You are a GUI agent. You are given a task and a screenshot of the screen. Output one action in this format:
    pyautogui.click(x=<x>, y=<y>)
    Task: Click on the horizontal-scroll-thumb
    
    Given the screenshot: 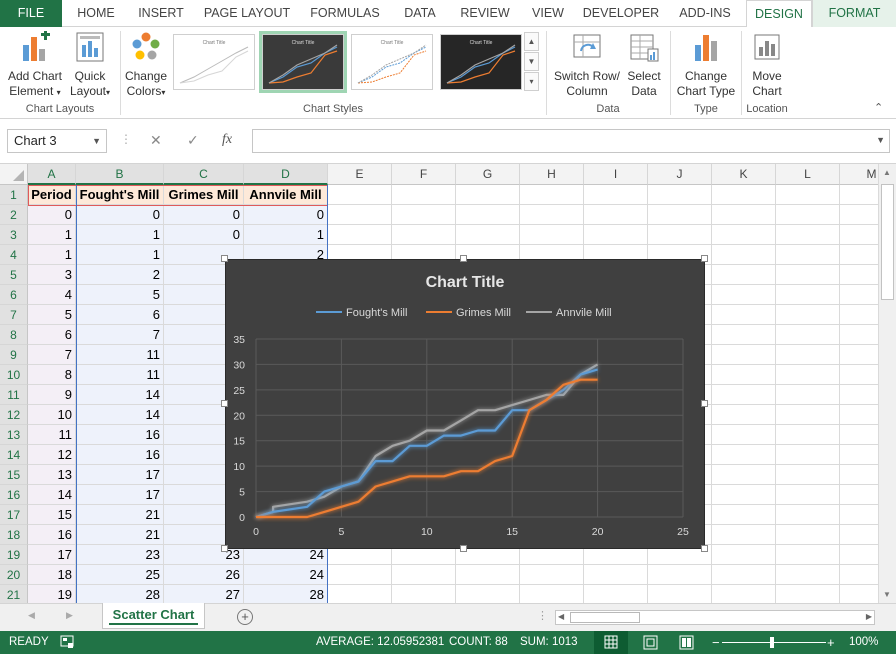 What is the action you would take?
    pyautogui.click(x=605, y=617)
    